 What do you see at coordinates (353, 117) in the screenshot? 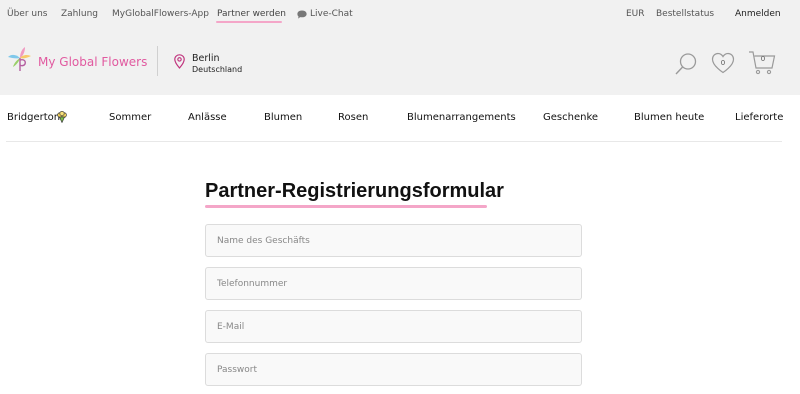
I see `nav-item-rosen: Rosen` at bounding box center [353, 117].